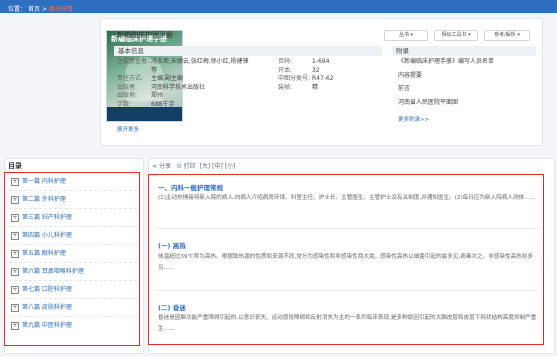 This screenshot has width=557, height=357. What do you see at coordinates (217, 166) in the screenshot?
I see `font-medium-button: [中]` at bounding box center [217, 166].